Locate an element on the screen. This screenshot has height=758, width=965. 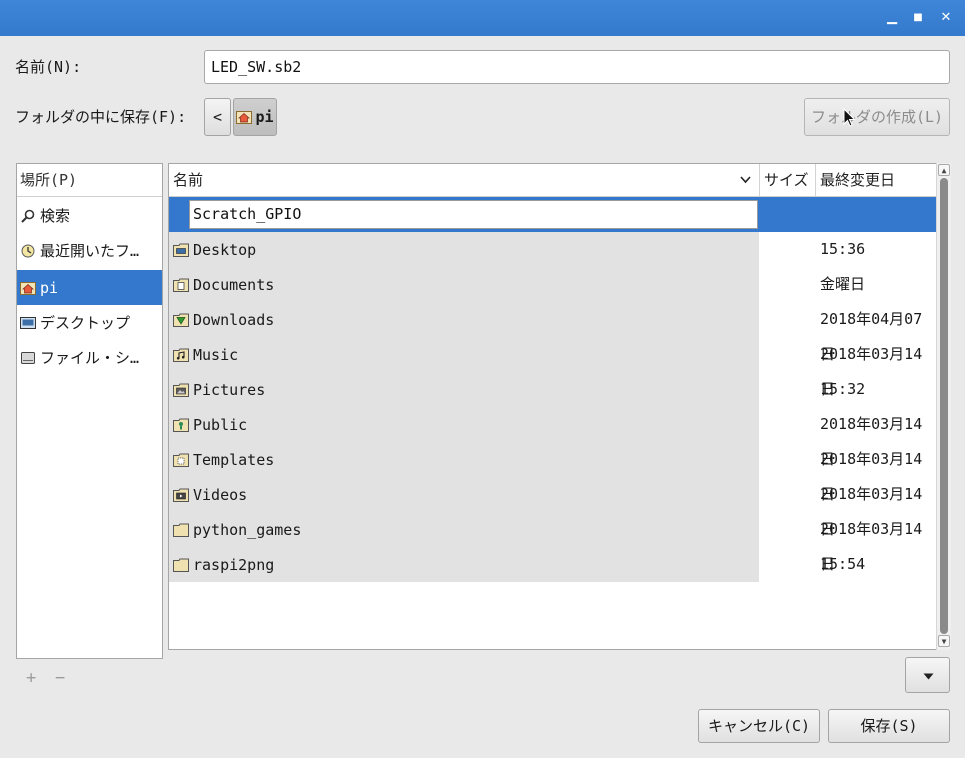
table-row: Videos 2018年03月14日 is located at coordinates (553, 507).